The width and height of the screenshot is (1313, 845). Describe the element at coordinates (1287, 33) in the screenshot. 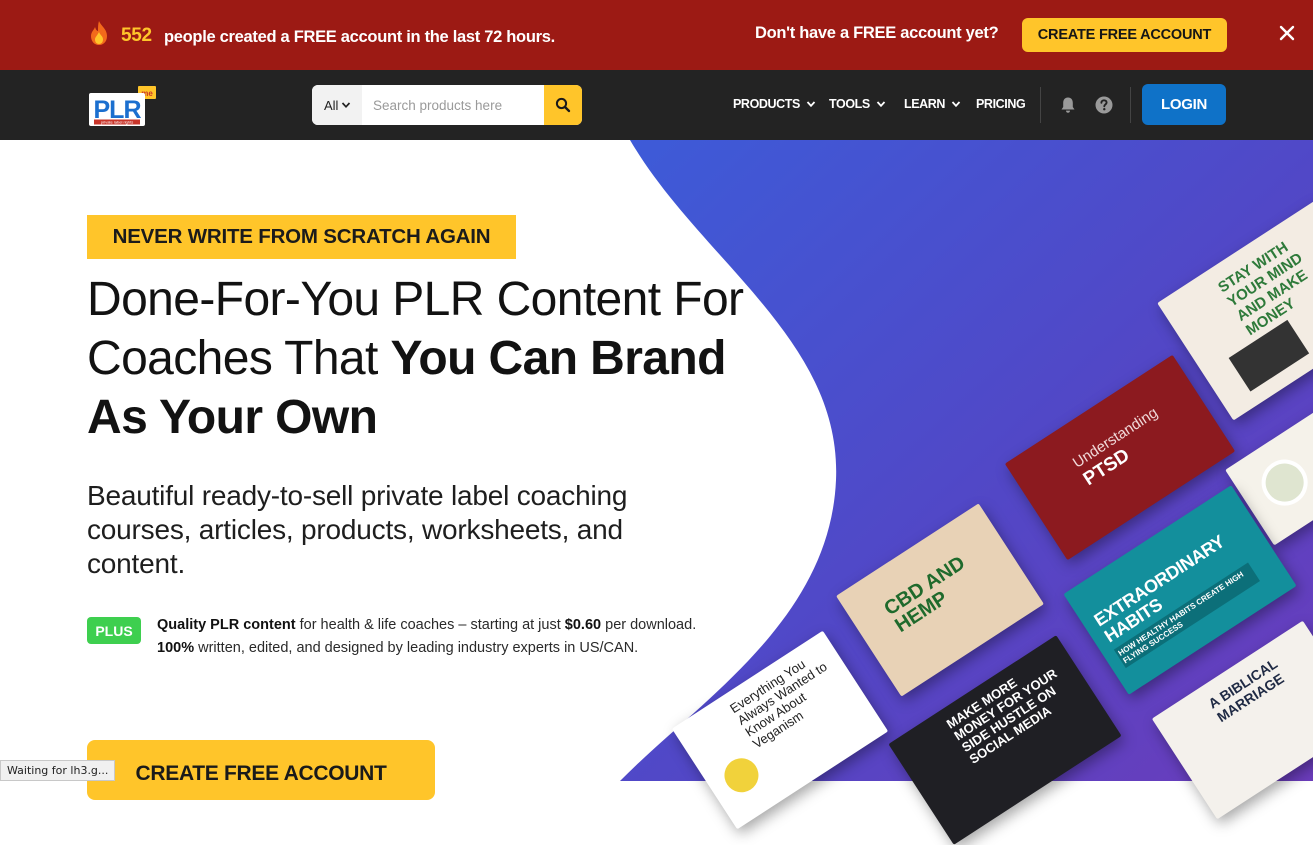

I see `close-icon` at that location.